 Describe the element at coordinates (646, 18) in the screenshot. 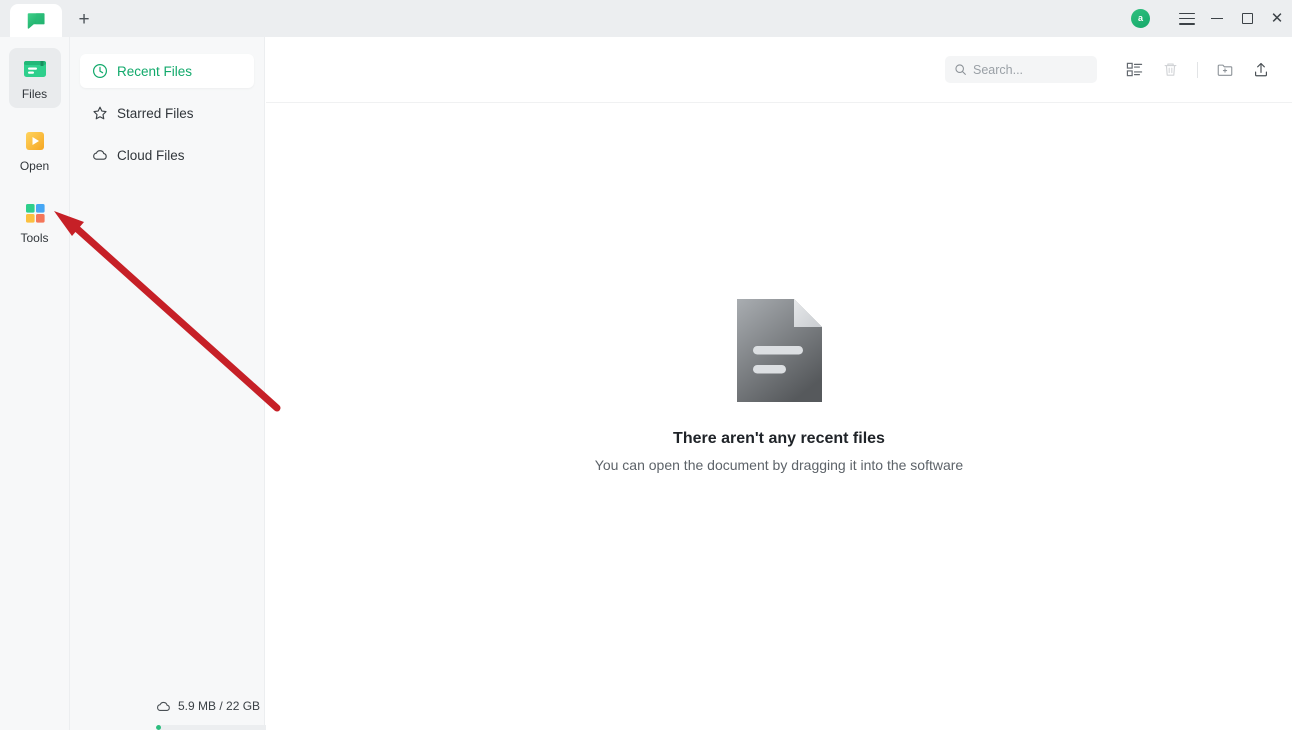

I see `title-bar: + a ✕` at that location.